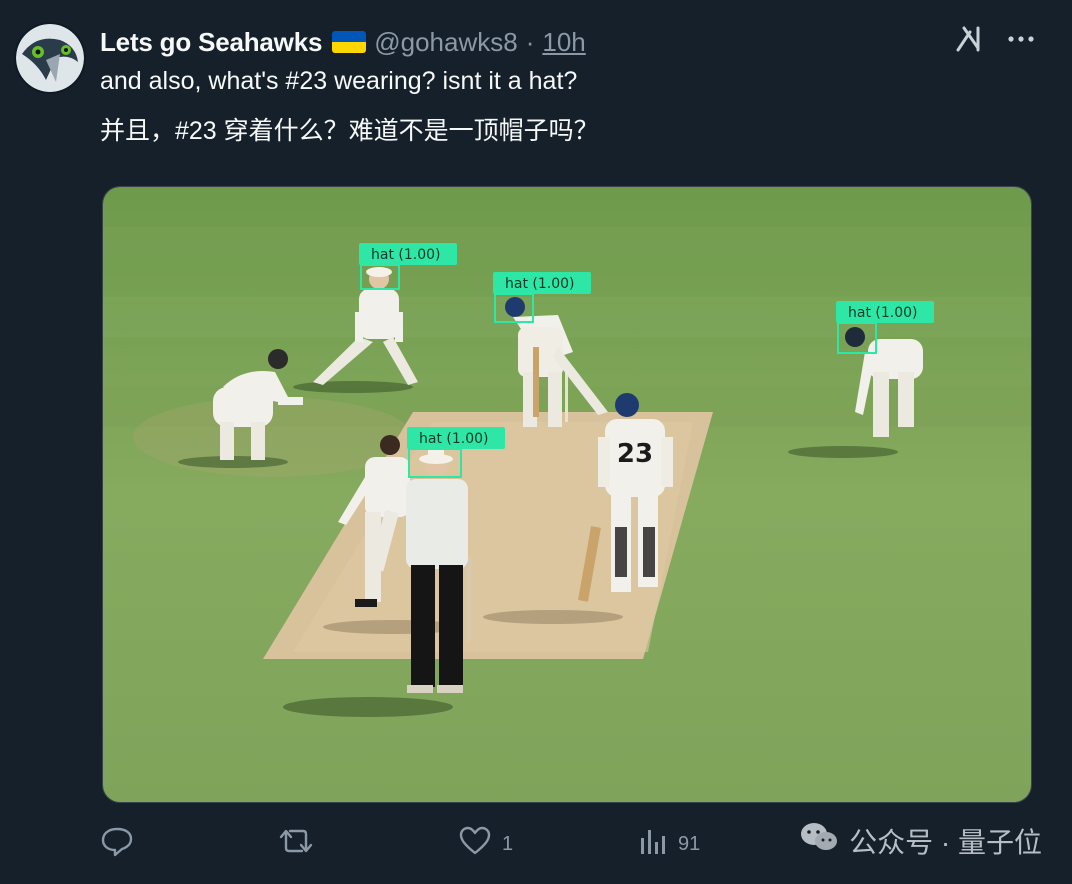 This screenshot has height=884, width=1072. What do you see at coordinates (349, 131) in the screenshot?
I see `tweet-text-chinese: 并且，#23 穿着什么？难道不是一顶帽子吗？` at bounding box center [349, 131].